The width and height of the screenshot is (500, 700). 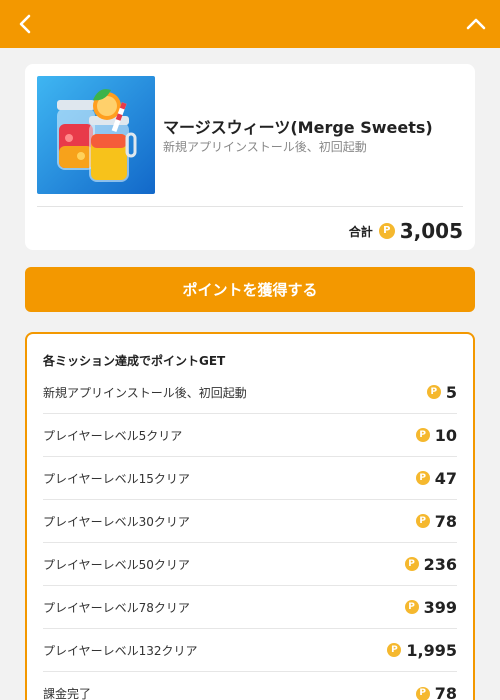 What do you see at coordinates (360, 231) in the screenshot?
I see `total-label: 合計` at bounding box center [360, 231].